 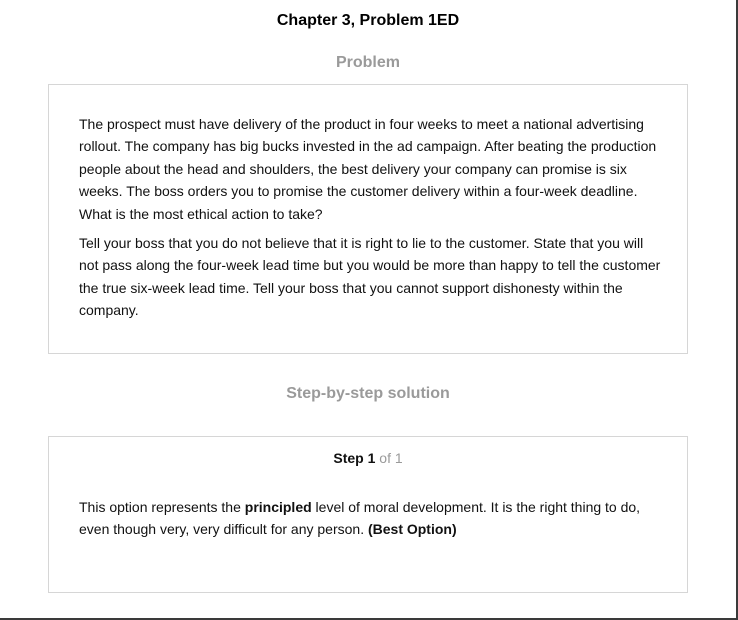 I want to click on step-label: Step 1 of 1, so click(x=368, y=458).